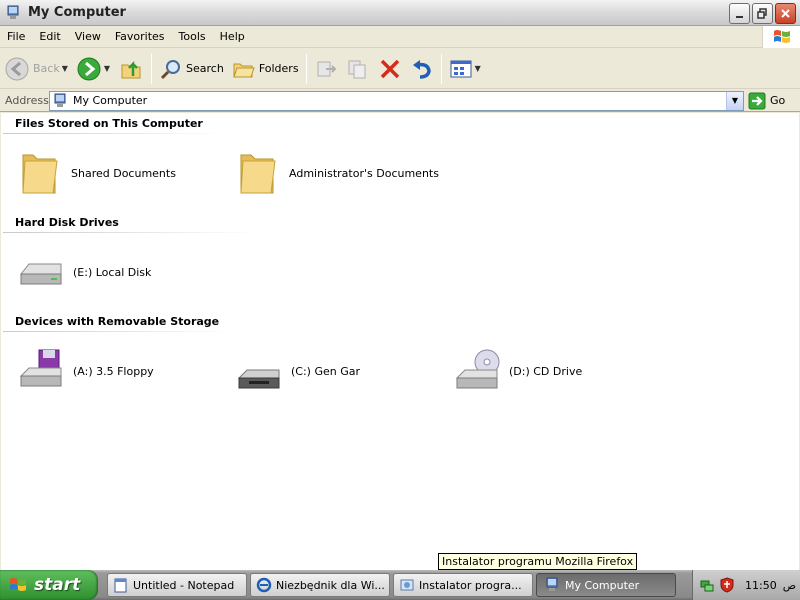 The width and height of the screenshot is (800, 600). I want to click on search-label: Search, so click(205, 68).